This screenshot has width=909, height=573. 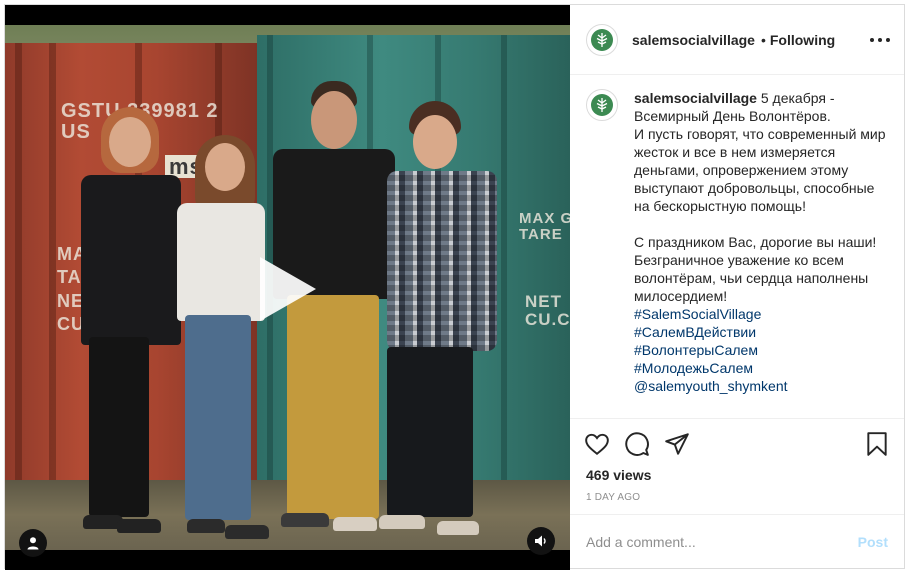 I want to click on avatar, so click(x=602, y=39).